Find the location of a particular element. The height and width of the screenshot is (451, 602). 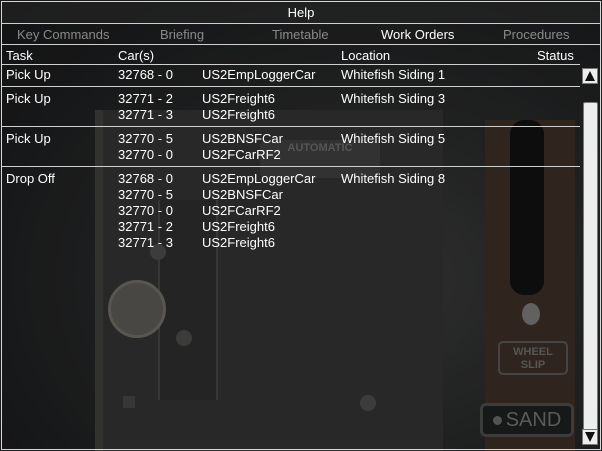

scrollbar is located at coordinates (590, 256).